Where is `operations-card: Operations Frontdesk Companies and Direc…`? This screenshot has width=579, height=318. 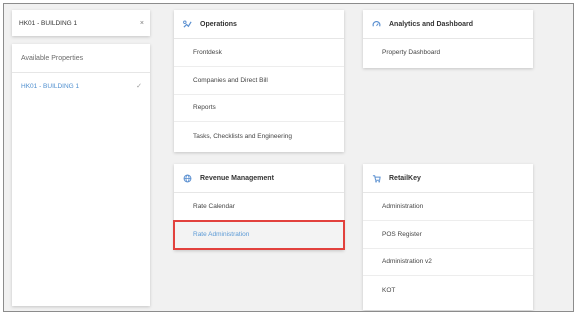 operations-card: Operations Frontdesk Companies and Direc… is located at coordinates (259, 81).